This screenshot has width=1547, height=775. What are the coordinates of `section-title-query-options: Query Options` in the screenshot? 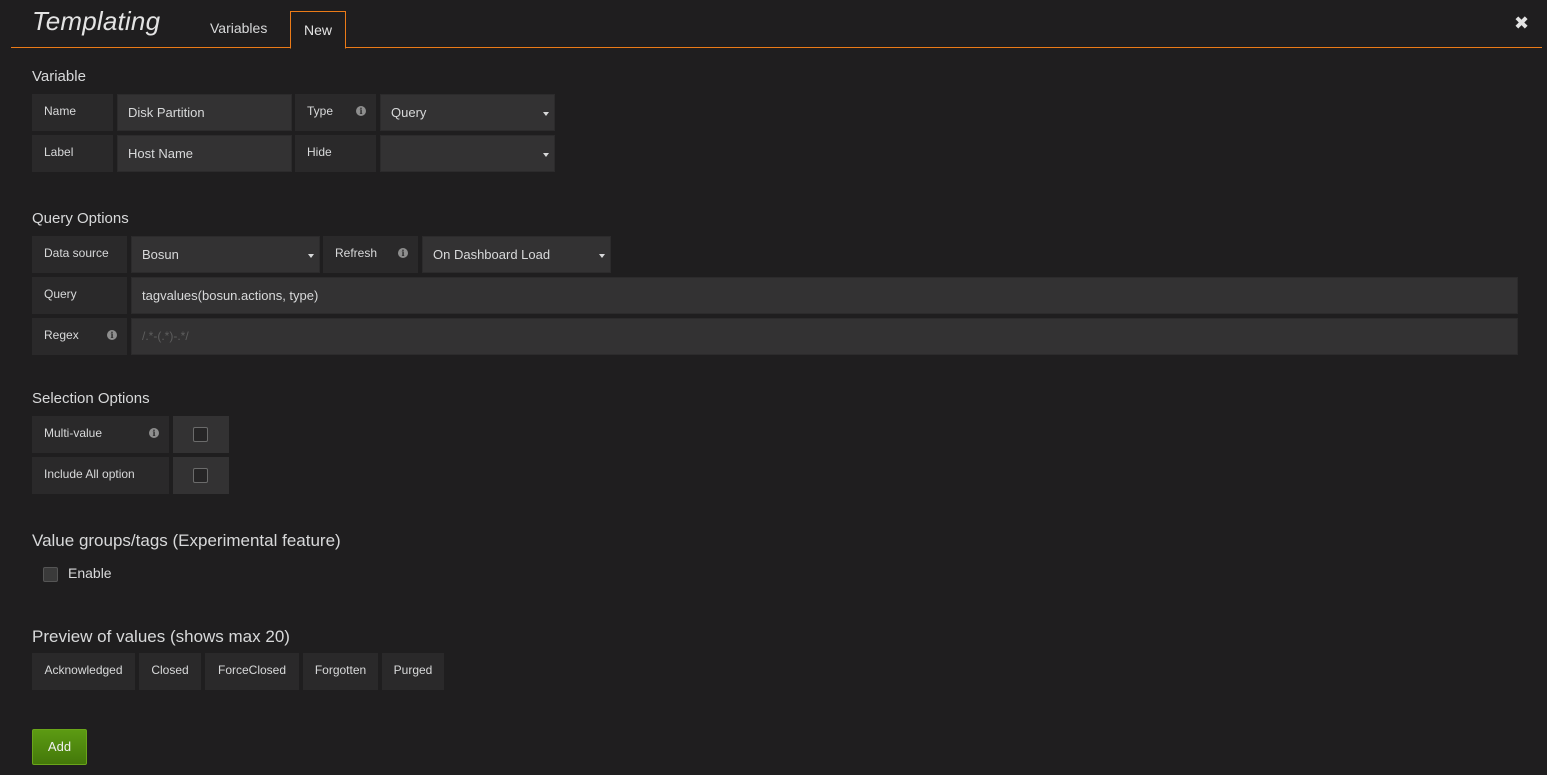 It's located at (80, 218).